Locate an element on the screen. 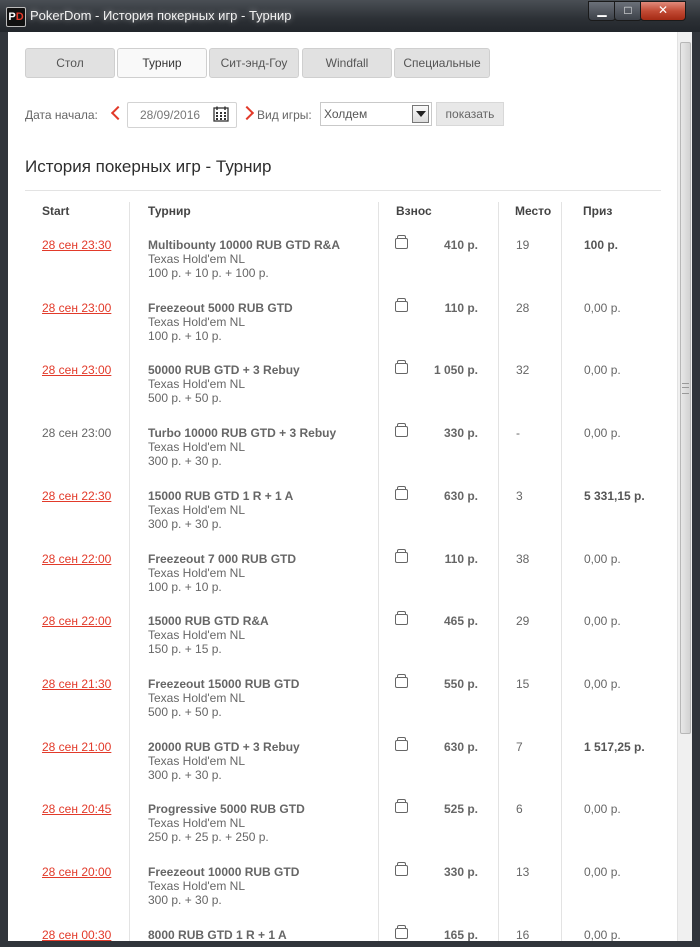 The image size is (700, 947). scrollbar-thumb is located at coordinates (685, 388).